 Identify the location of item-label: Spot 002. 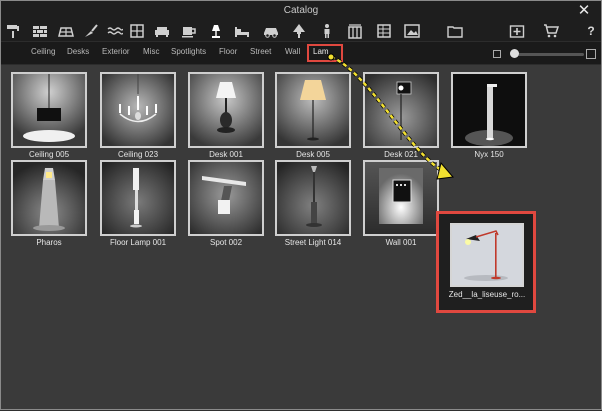
(226, 242).